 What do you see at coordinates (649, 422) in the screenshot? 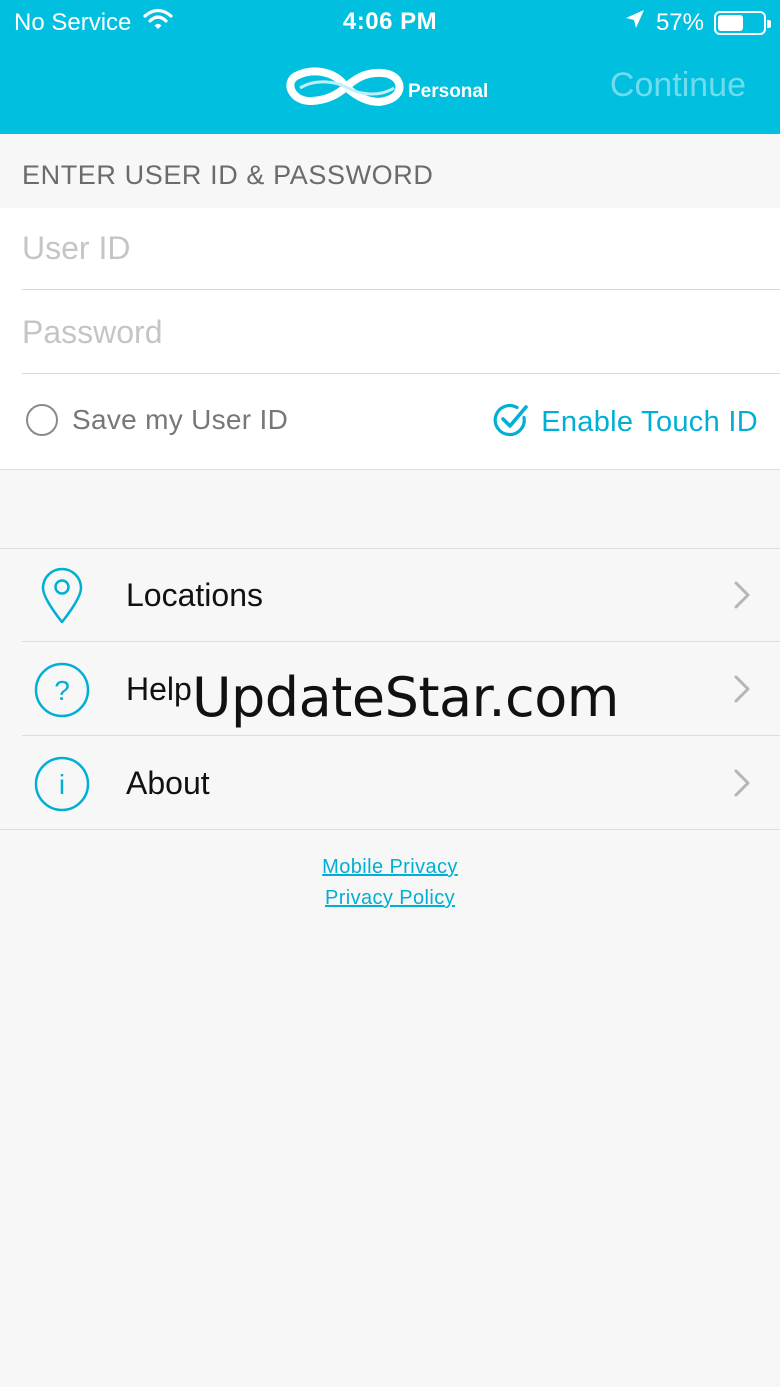
I see `enable-touch-id-label: Enable Touch ID` at bounding box center [649, 422].